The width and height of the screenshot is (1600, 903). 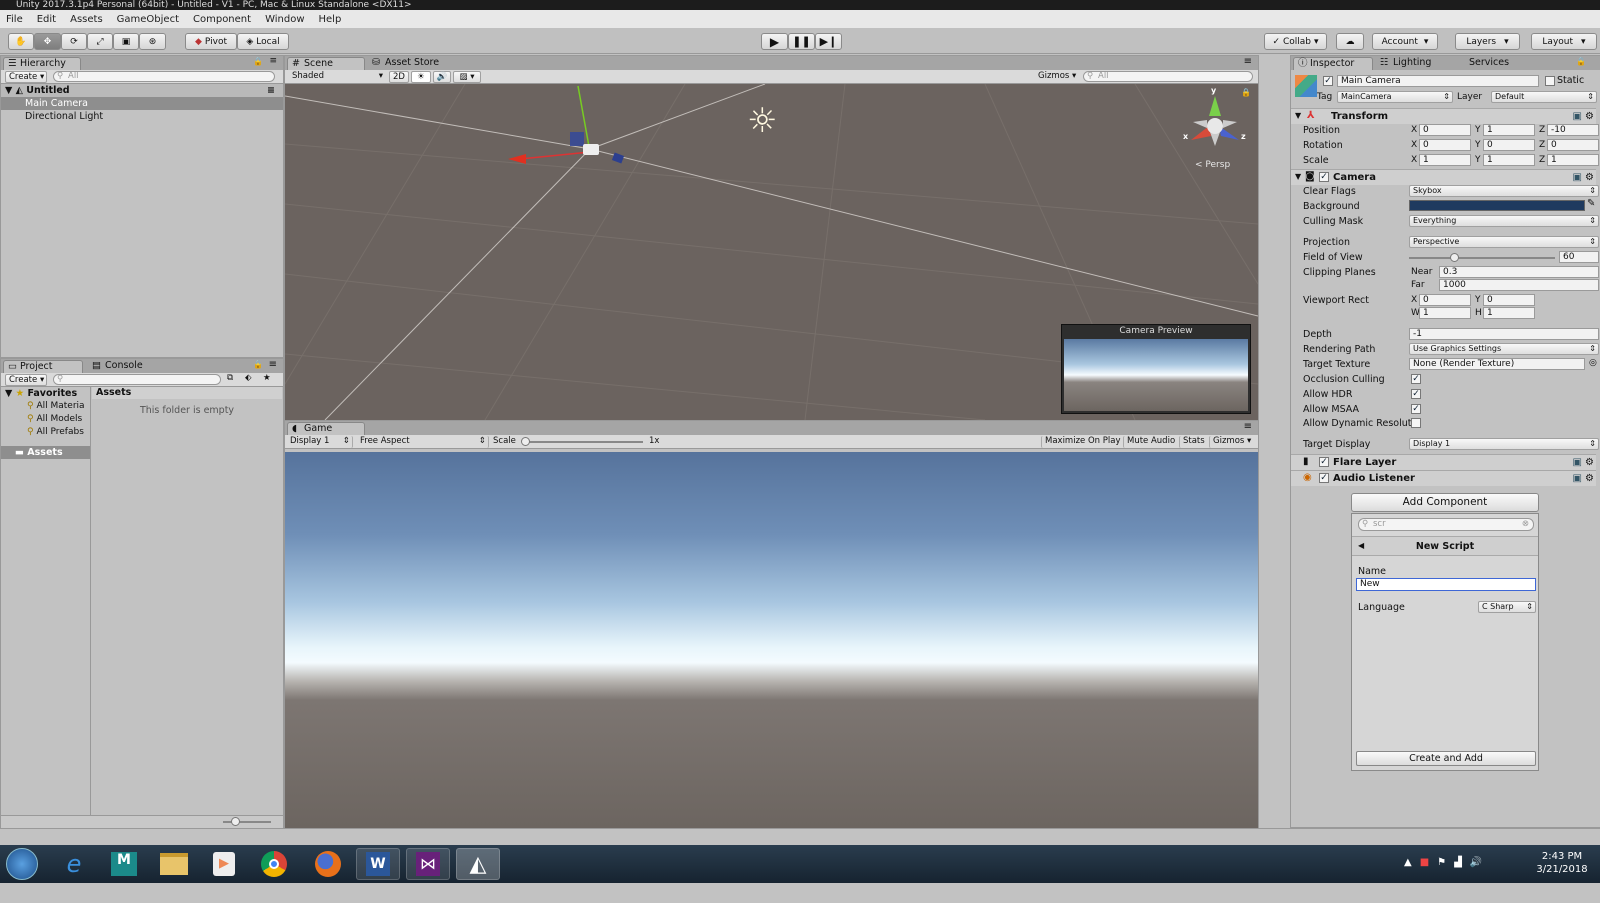 I want to click on viewport-h-field: 1, so click(x=1509, y=313).